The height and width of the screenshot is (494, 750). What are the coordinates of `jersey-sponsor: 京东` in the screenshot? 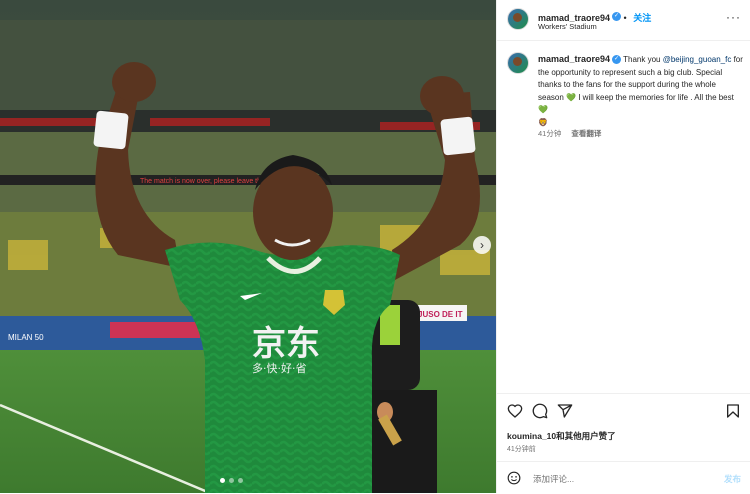 It's located at (286, 344).